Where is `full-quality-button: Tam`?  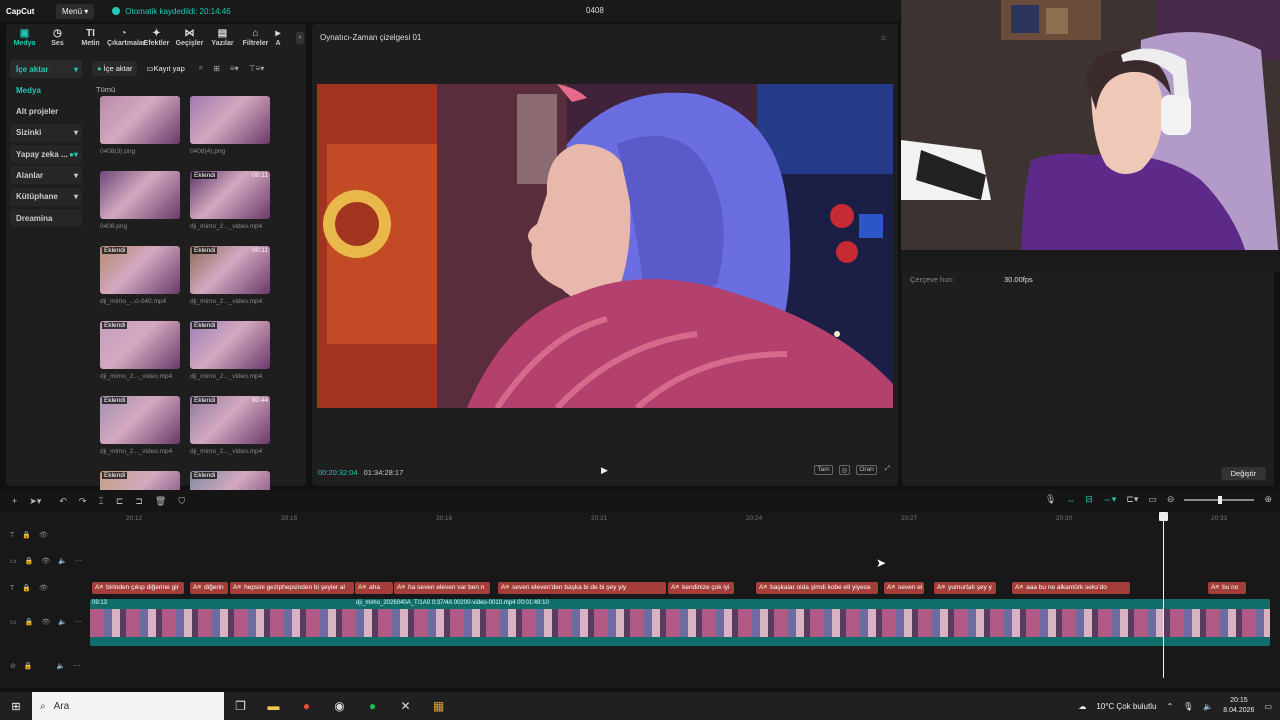 full-quality-button: Tam is located at coordinates (823, 470).